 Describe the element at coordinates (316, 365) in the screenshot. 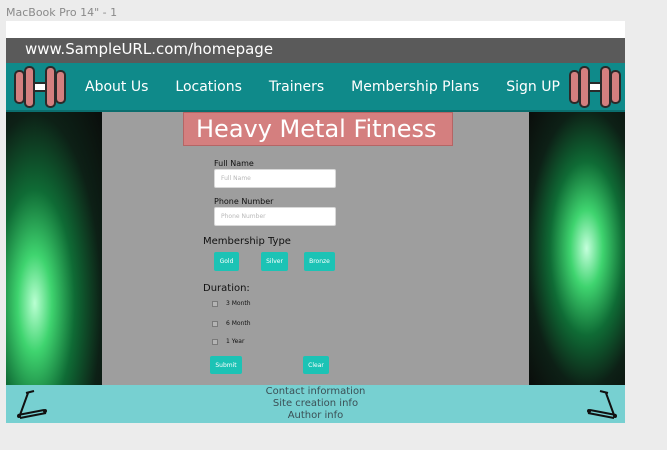

I see `clear-button: Clear` at that location.